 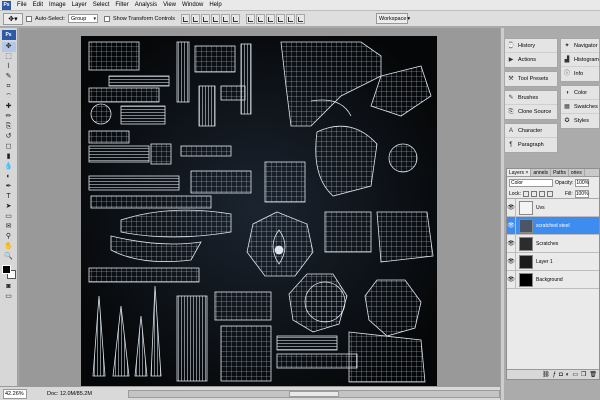 I want to click on delete-layer-icon: 🗑, so click(x=593, y=374).